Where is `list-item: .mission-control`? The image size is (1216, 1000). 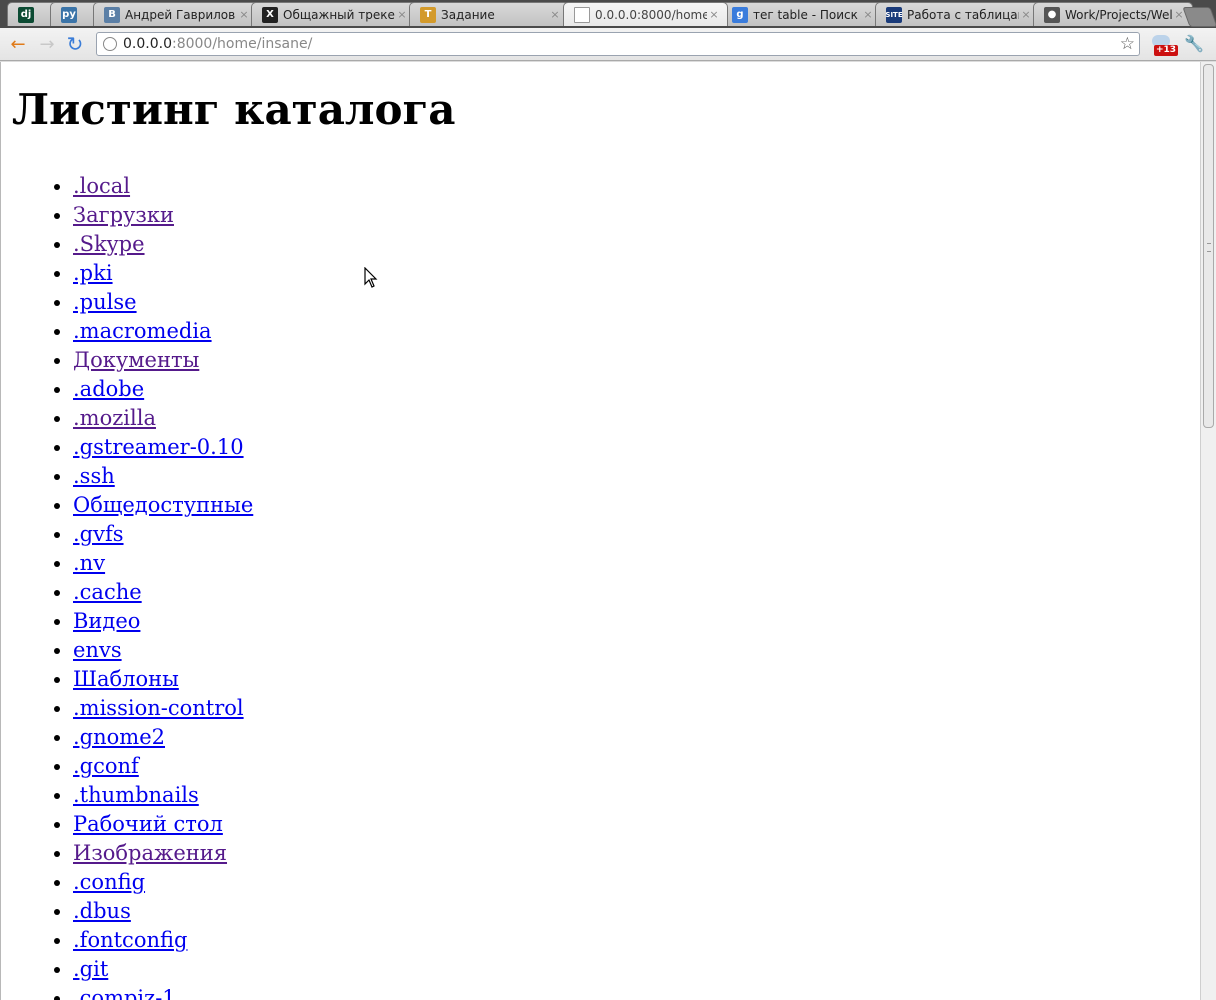
list-item: .mission-control is located at coordinates (636, 708).